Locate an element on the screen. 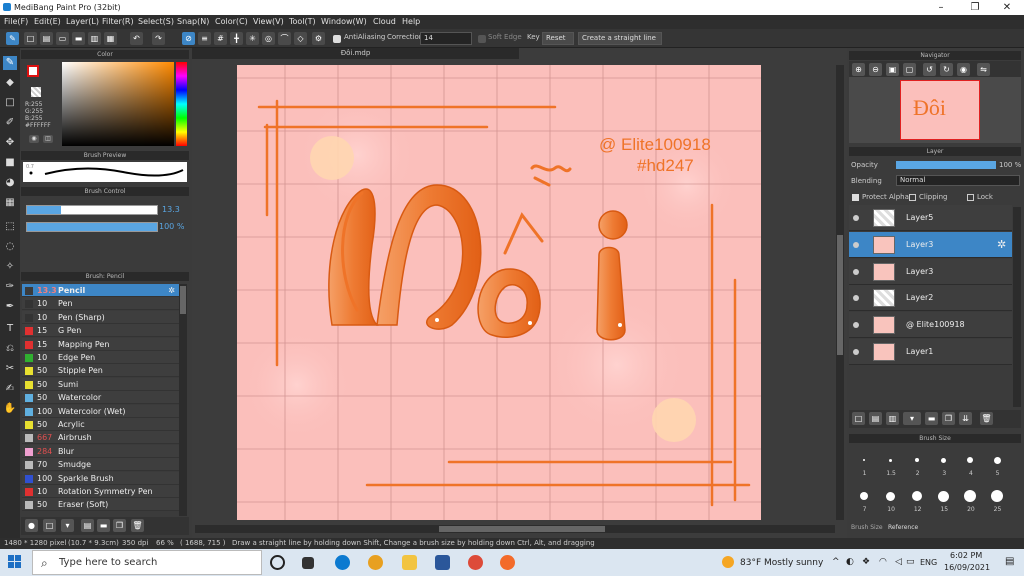 This screenshot has width=1024, height=576. canvas-horizontal-scrollbar is located at coordinates (515, 529).